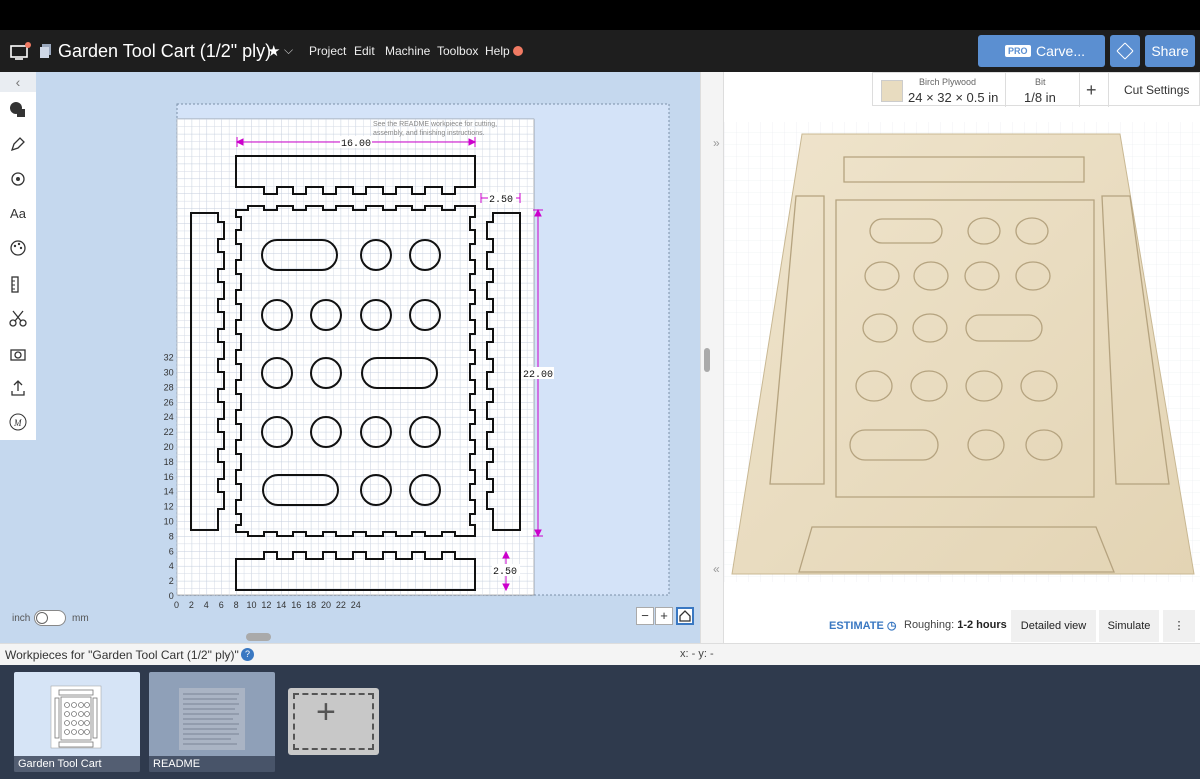  Describe the element at coordinates (862, 625) in the screenshot. I see `estimate-label: ESTIMATE ◷` at that location.